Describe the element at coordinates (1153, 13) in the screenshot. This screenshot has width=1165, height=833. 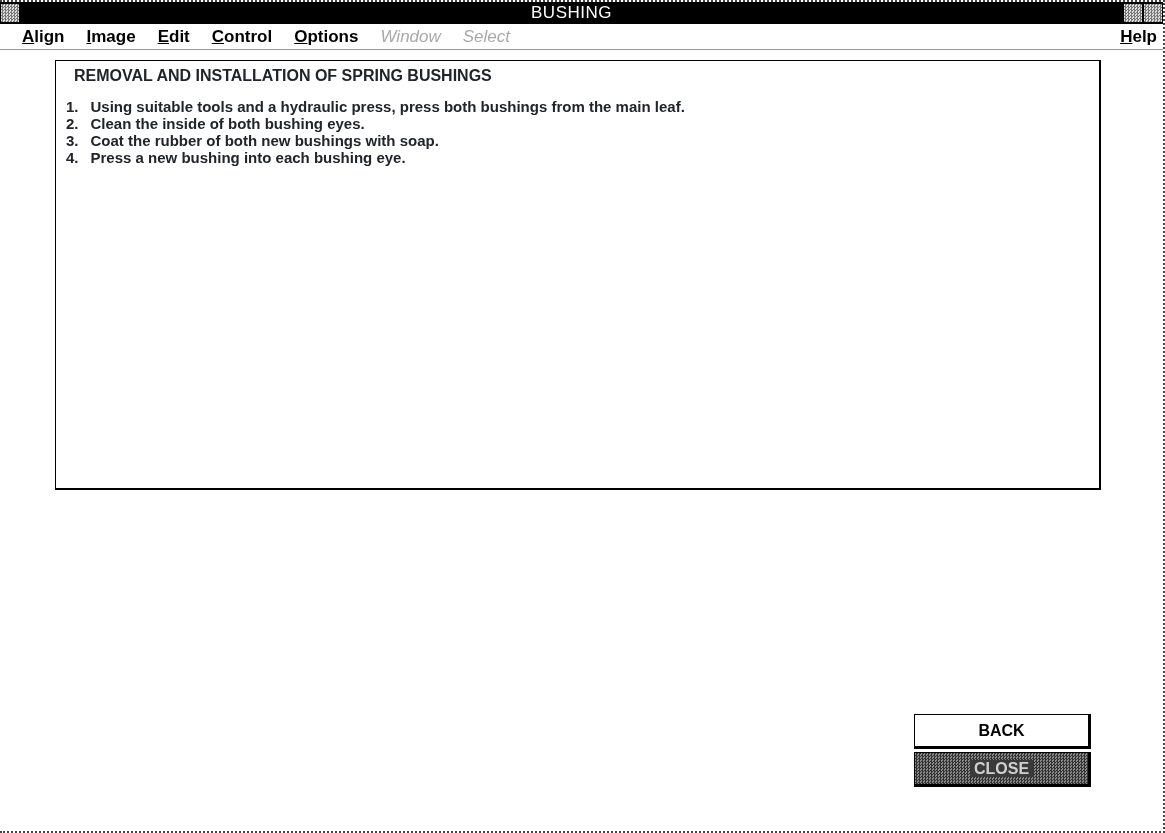
I see `maximize-icon` at that location.